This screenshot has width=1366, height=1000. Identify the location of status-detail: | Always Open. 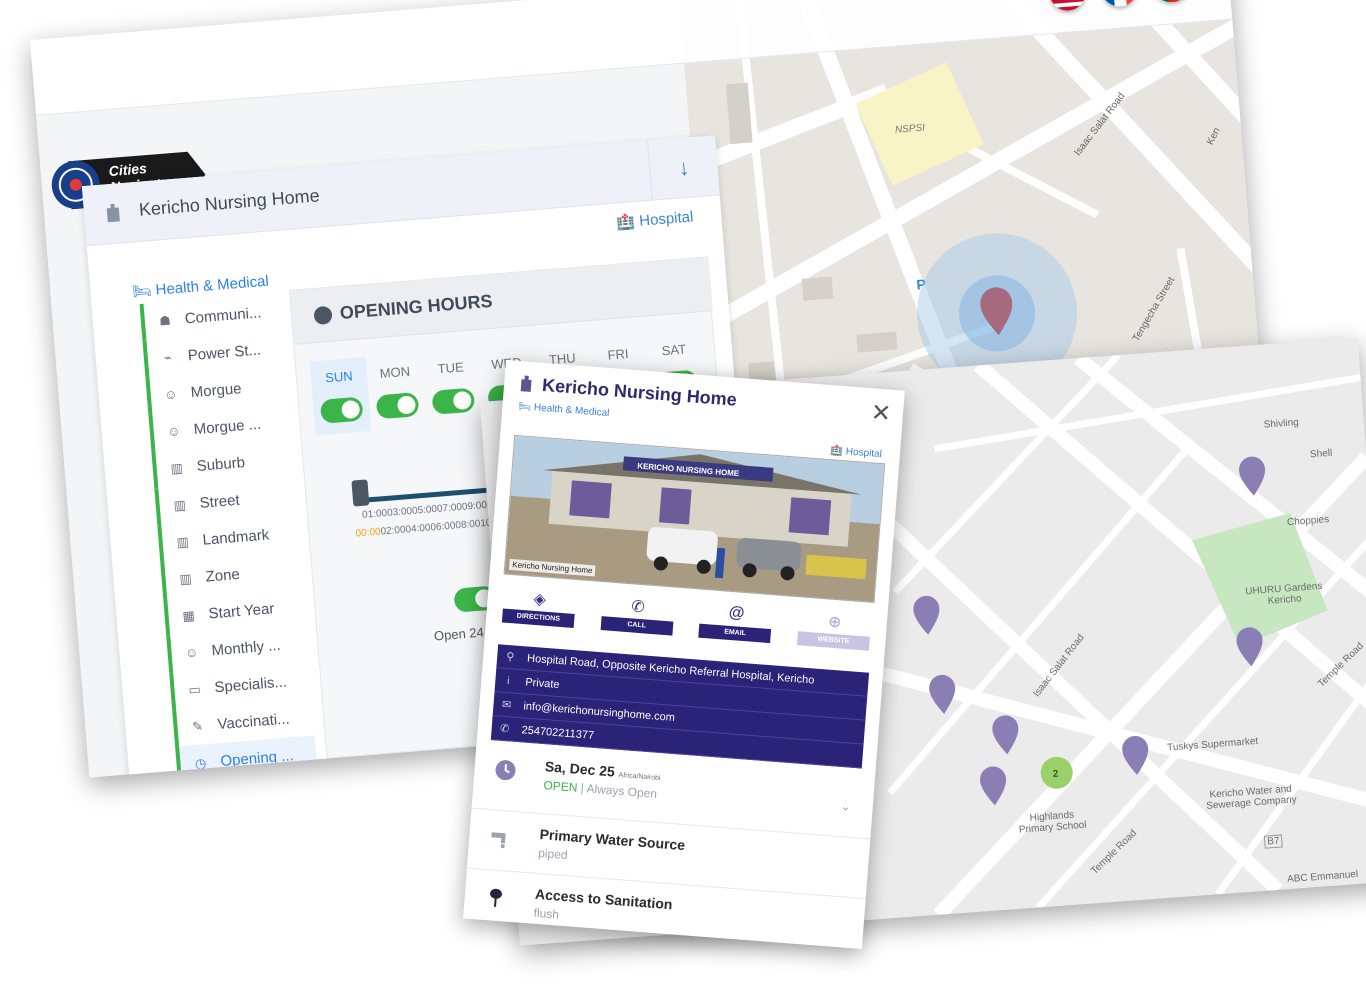
(619, 791).